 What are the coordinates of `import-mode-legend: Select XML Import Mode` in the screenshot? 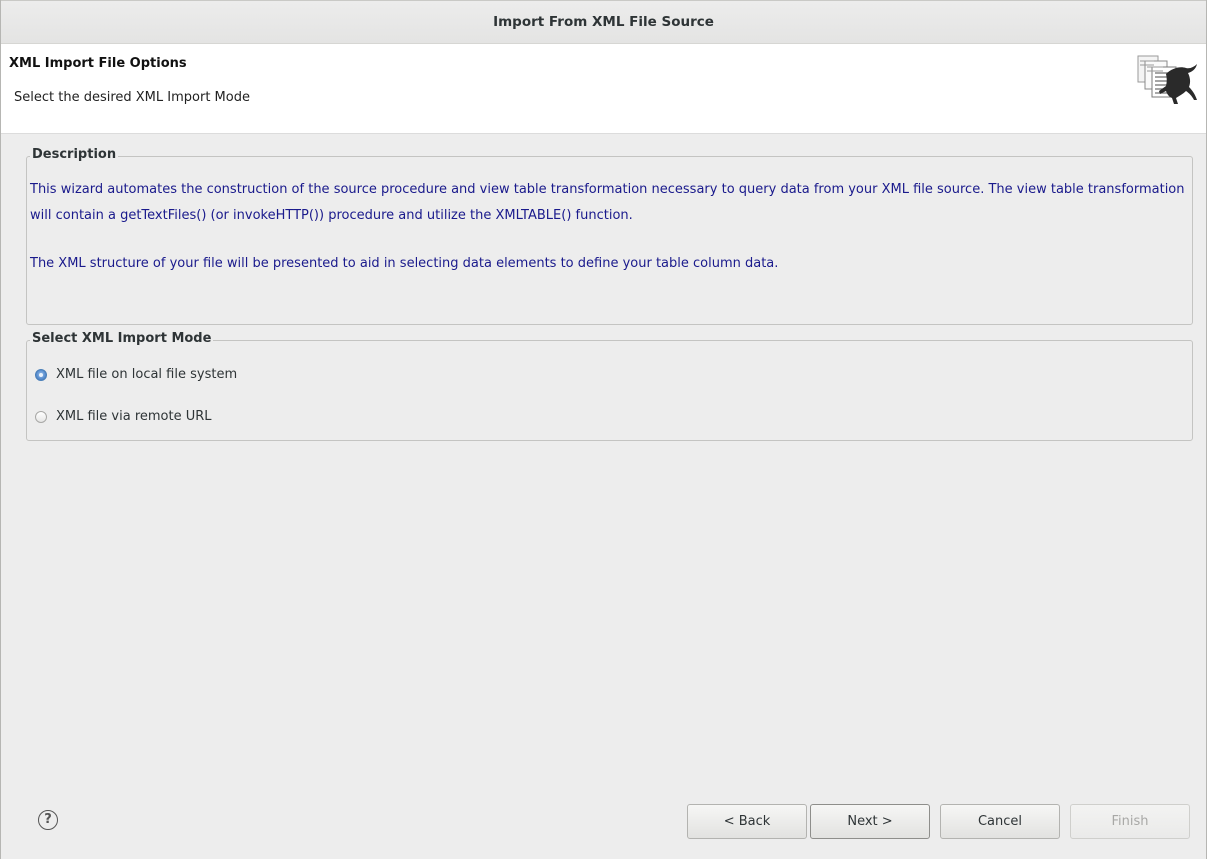 It's located at (122, 338).